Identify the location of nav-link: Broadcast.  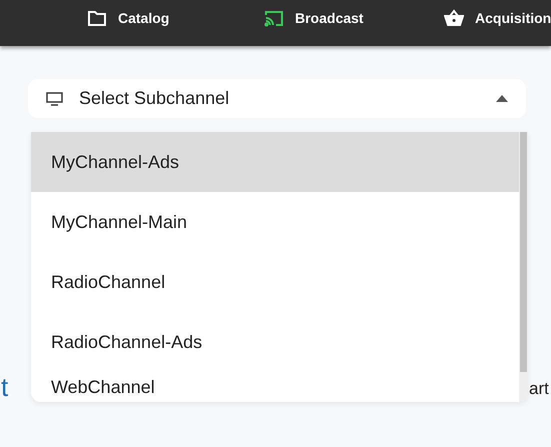
(314, 18).